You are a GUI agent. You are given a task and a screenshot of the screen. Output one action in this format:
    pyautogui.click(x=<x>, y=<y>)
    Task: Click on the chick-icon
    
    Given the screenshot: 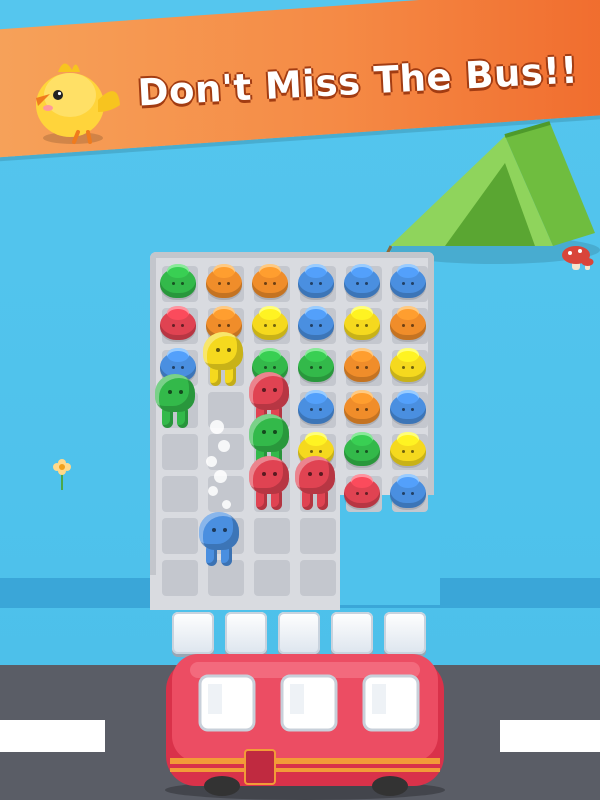 What is the action you would take?
    pyautogui.click(x=78, y=103)
    